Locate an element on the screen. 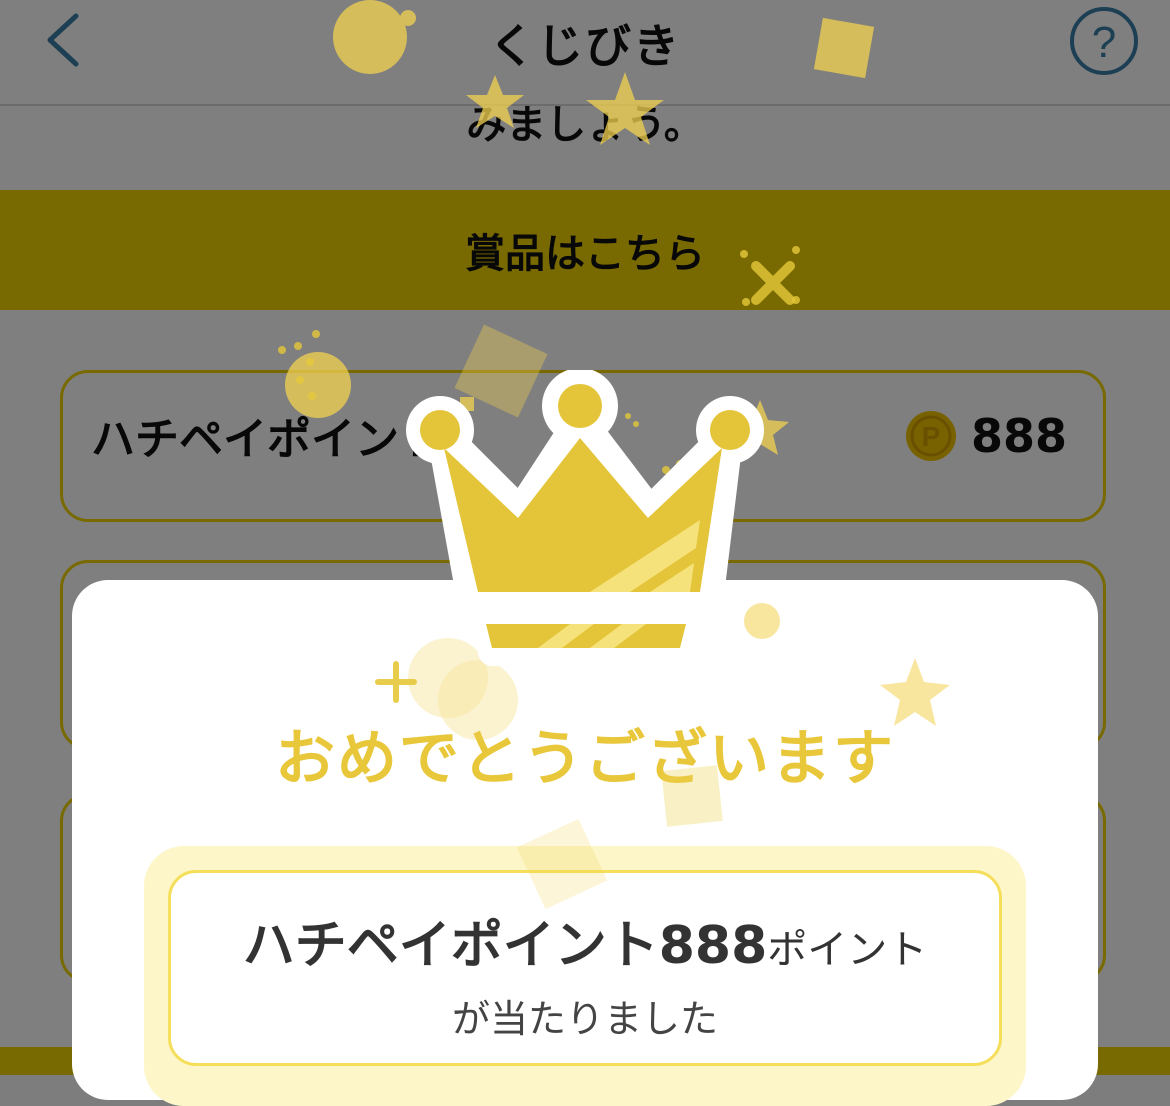 The width and height of the screenshot is (1170, 1106). result-line: ハチペイポイント888ポイント is located at coordinates (585, 940).